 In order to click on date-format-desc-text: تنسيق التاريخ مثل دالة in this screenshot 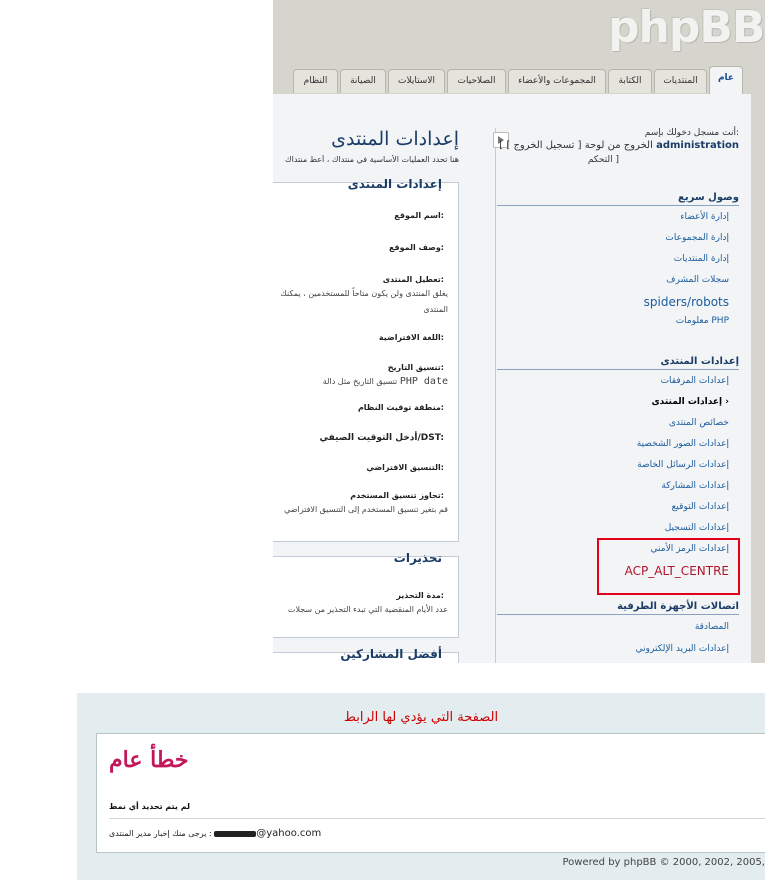, I will do `click(360, 381)`.